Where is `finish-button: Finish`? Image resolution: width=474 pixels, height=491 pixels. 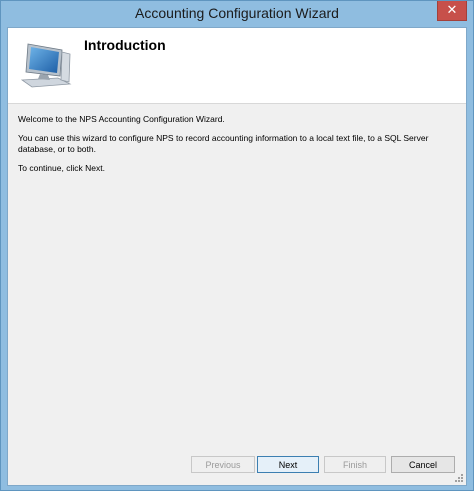
finish-button: Finish is located at coordinates (355, 464).